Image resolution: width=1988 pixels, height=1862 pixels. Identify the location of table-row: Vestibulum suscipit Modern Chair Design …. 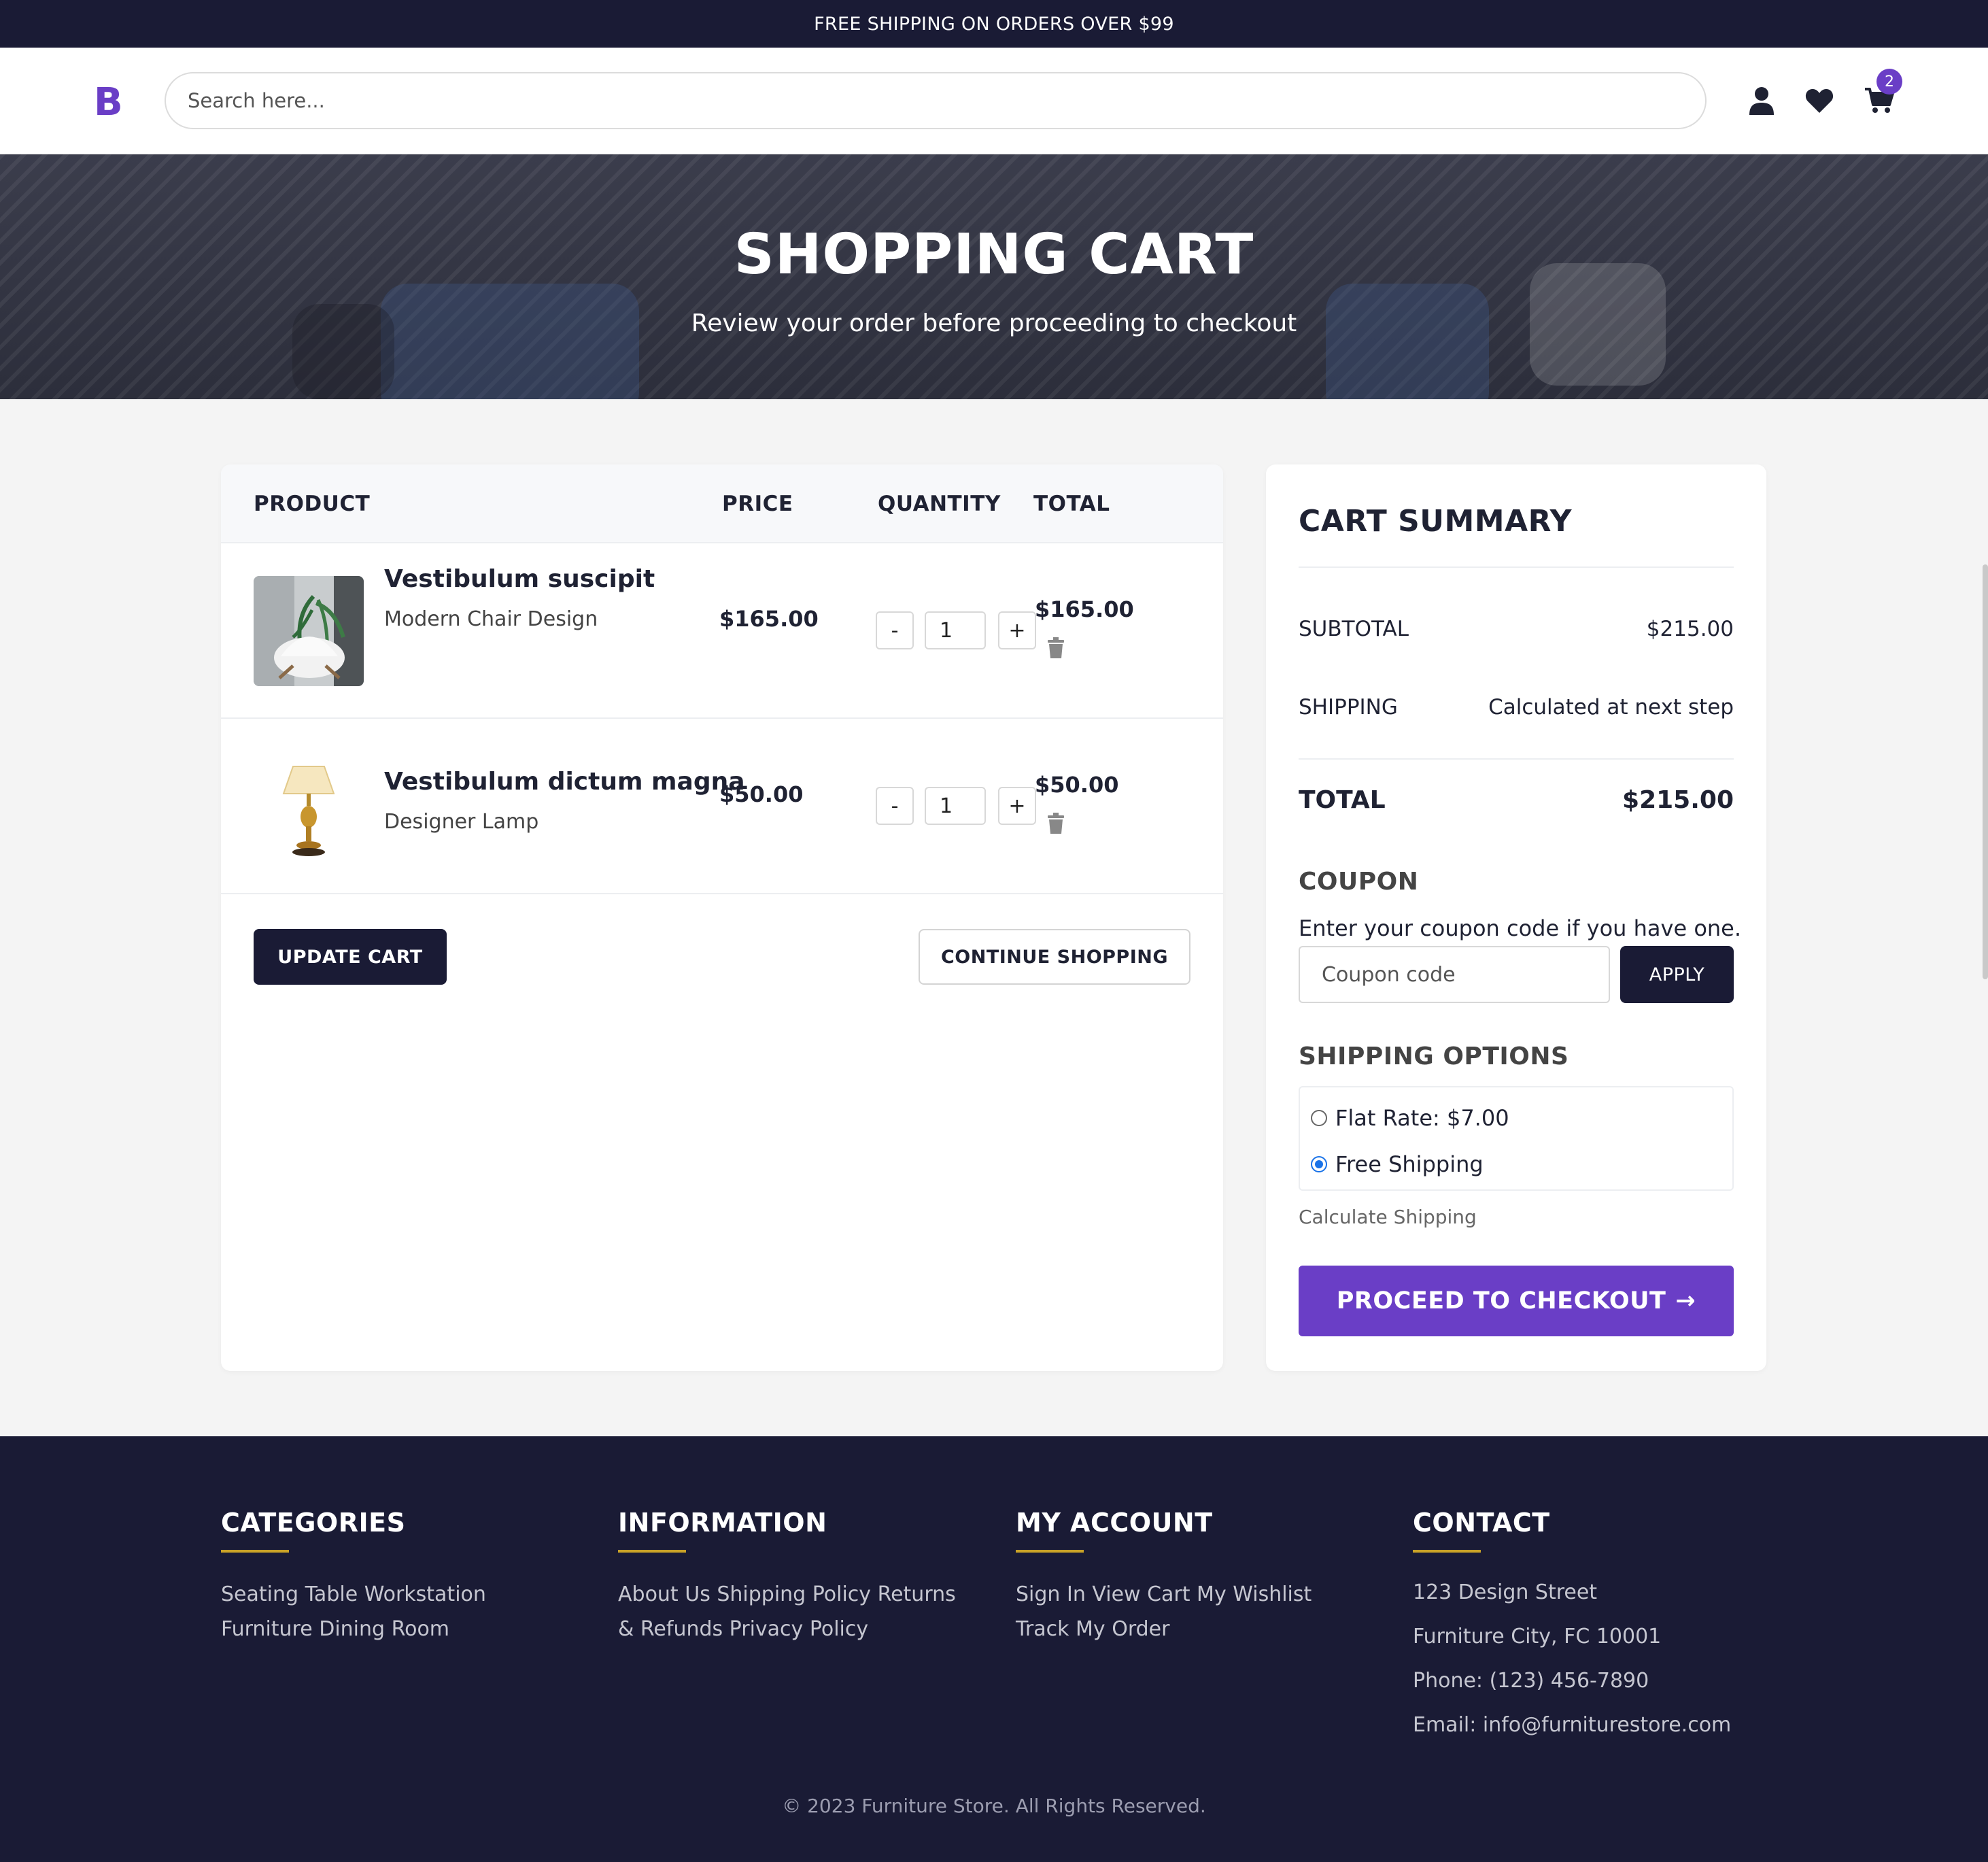
(722, 631).